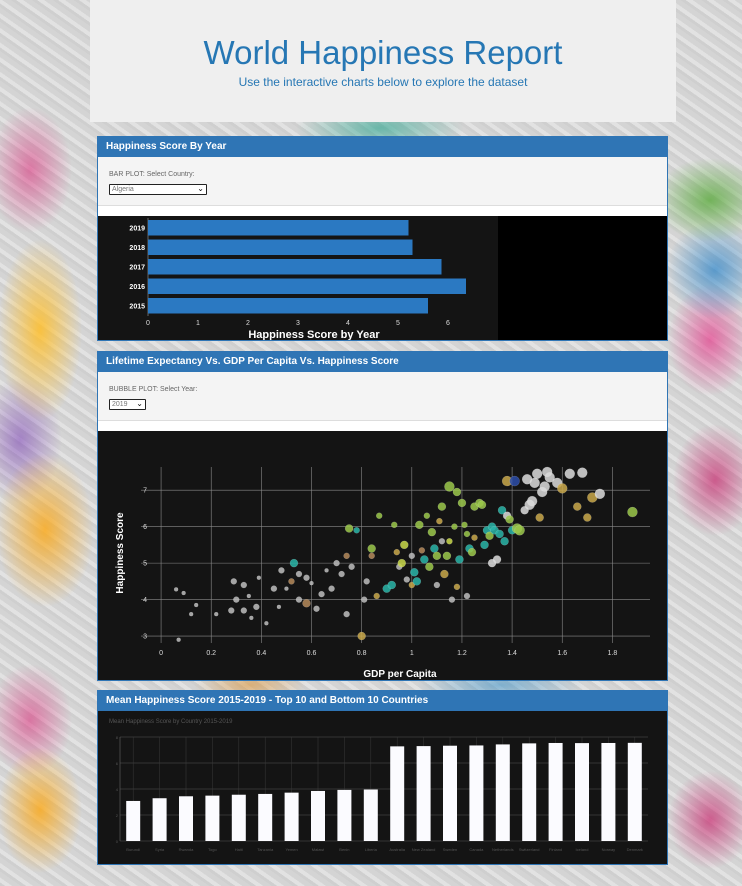  Describe the element at coordinates (314, 334) in the screenshot. I see `x-axis-label: Happiness Score by Year` at that location.